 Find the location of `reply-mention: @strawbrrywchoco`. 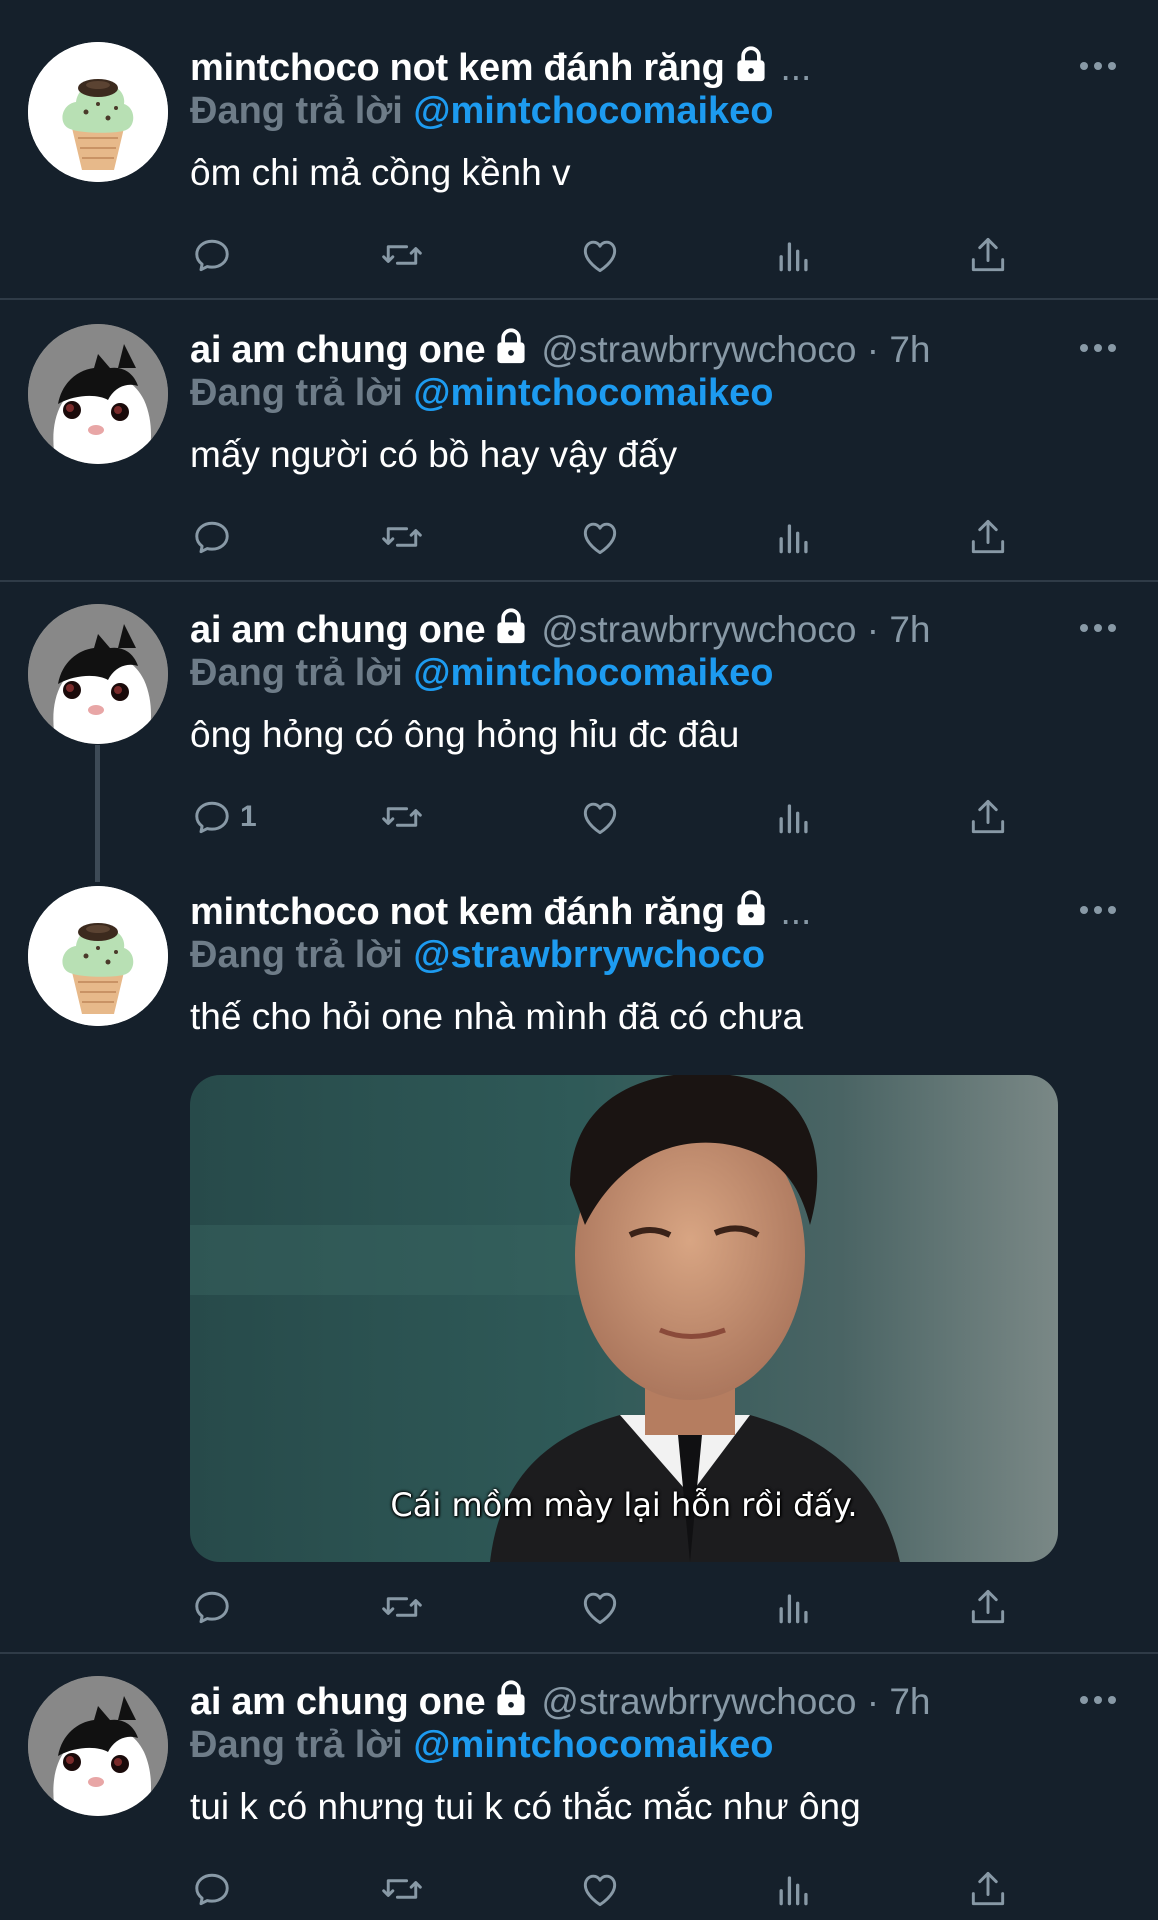

reply-mention: @strawbrrywchoco is located at coordinates (589, 955).